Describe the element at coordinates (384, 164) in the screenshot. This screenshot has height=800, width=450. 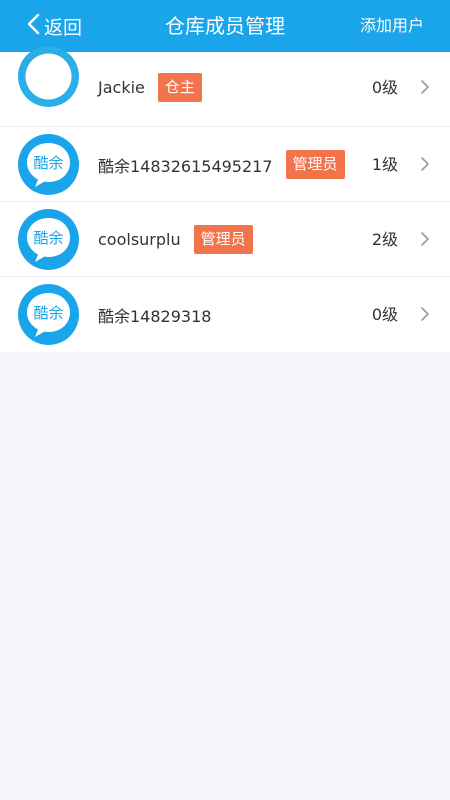
I see `member-level: 1级` at that location.